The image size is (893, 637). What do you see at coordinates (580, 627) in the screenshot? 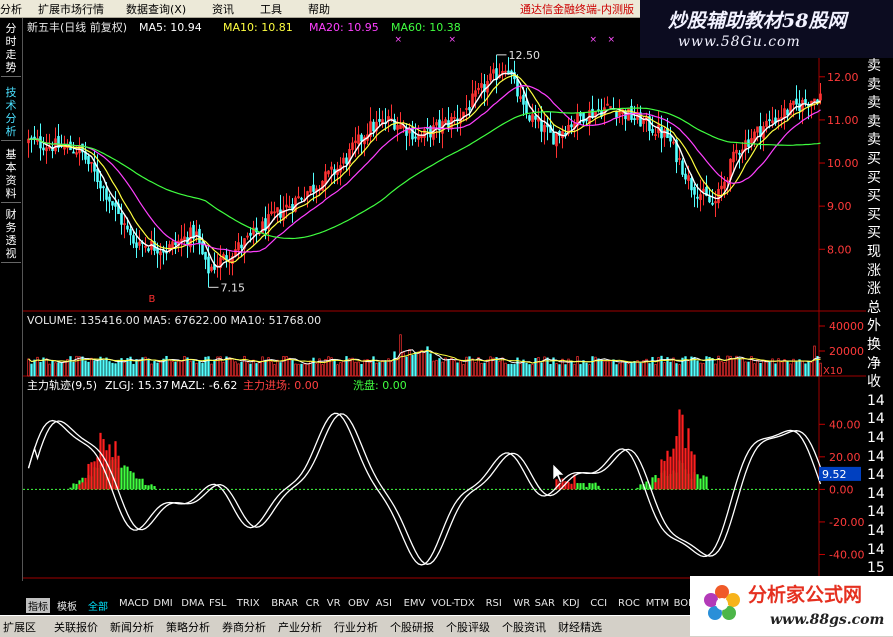
I see `taskbar-button: 财经精选` at bounding box center [580, 627].